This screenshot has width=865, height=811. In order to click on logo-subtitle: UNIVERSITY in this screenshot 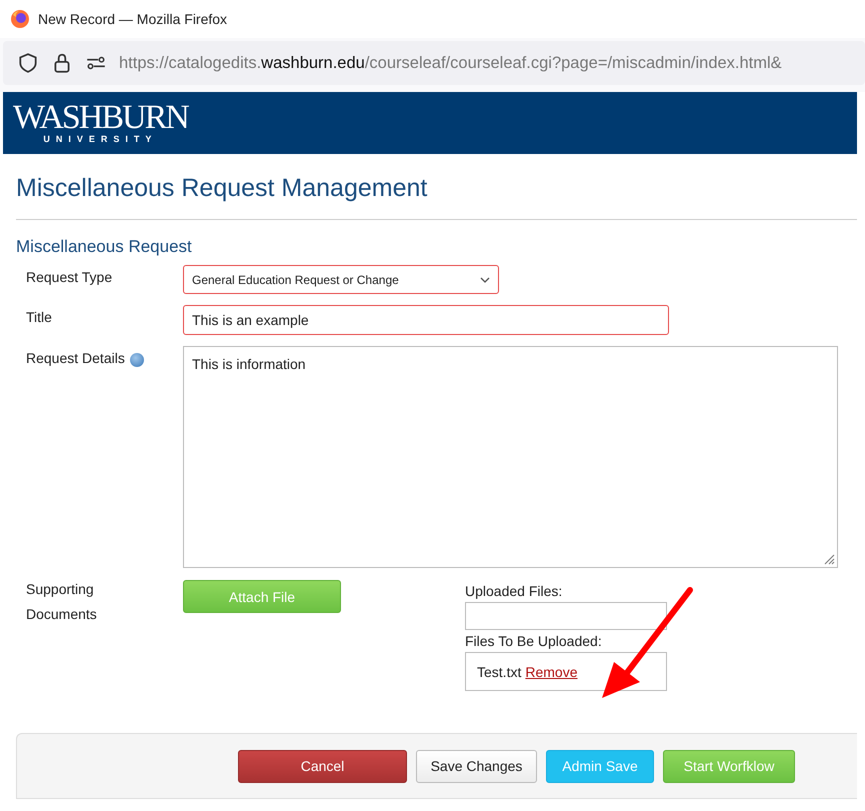, I will do `click(100, 139)`.